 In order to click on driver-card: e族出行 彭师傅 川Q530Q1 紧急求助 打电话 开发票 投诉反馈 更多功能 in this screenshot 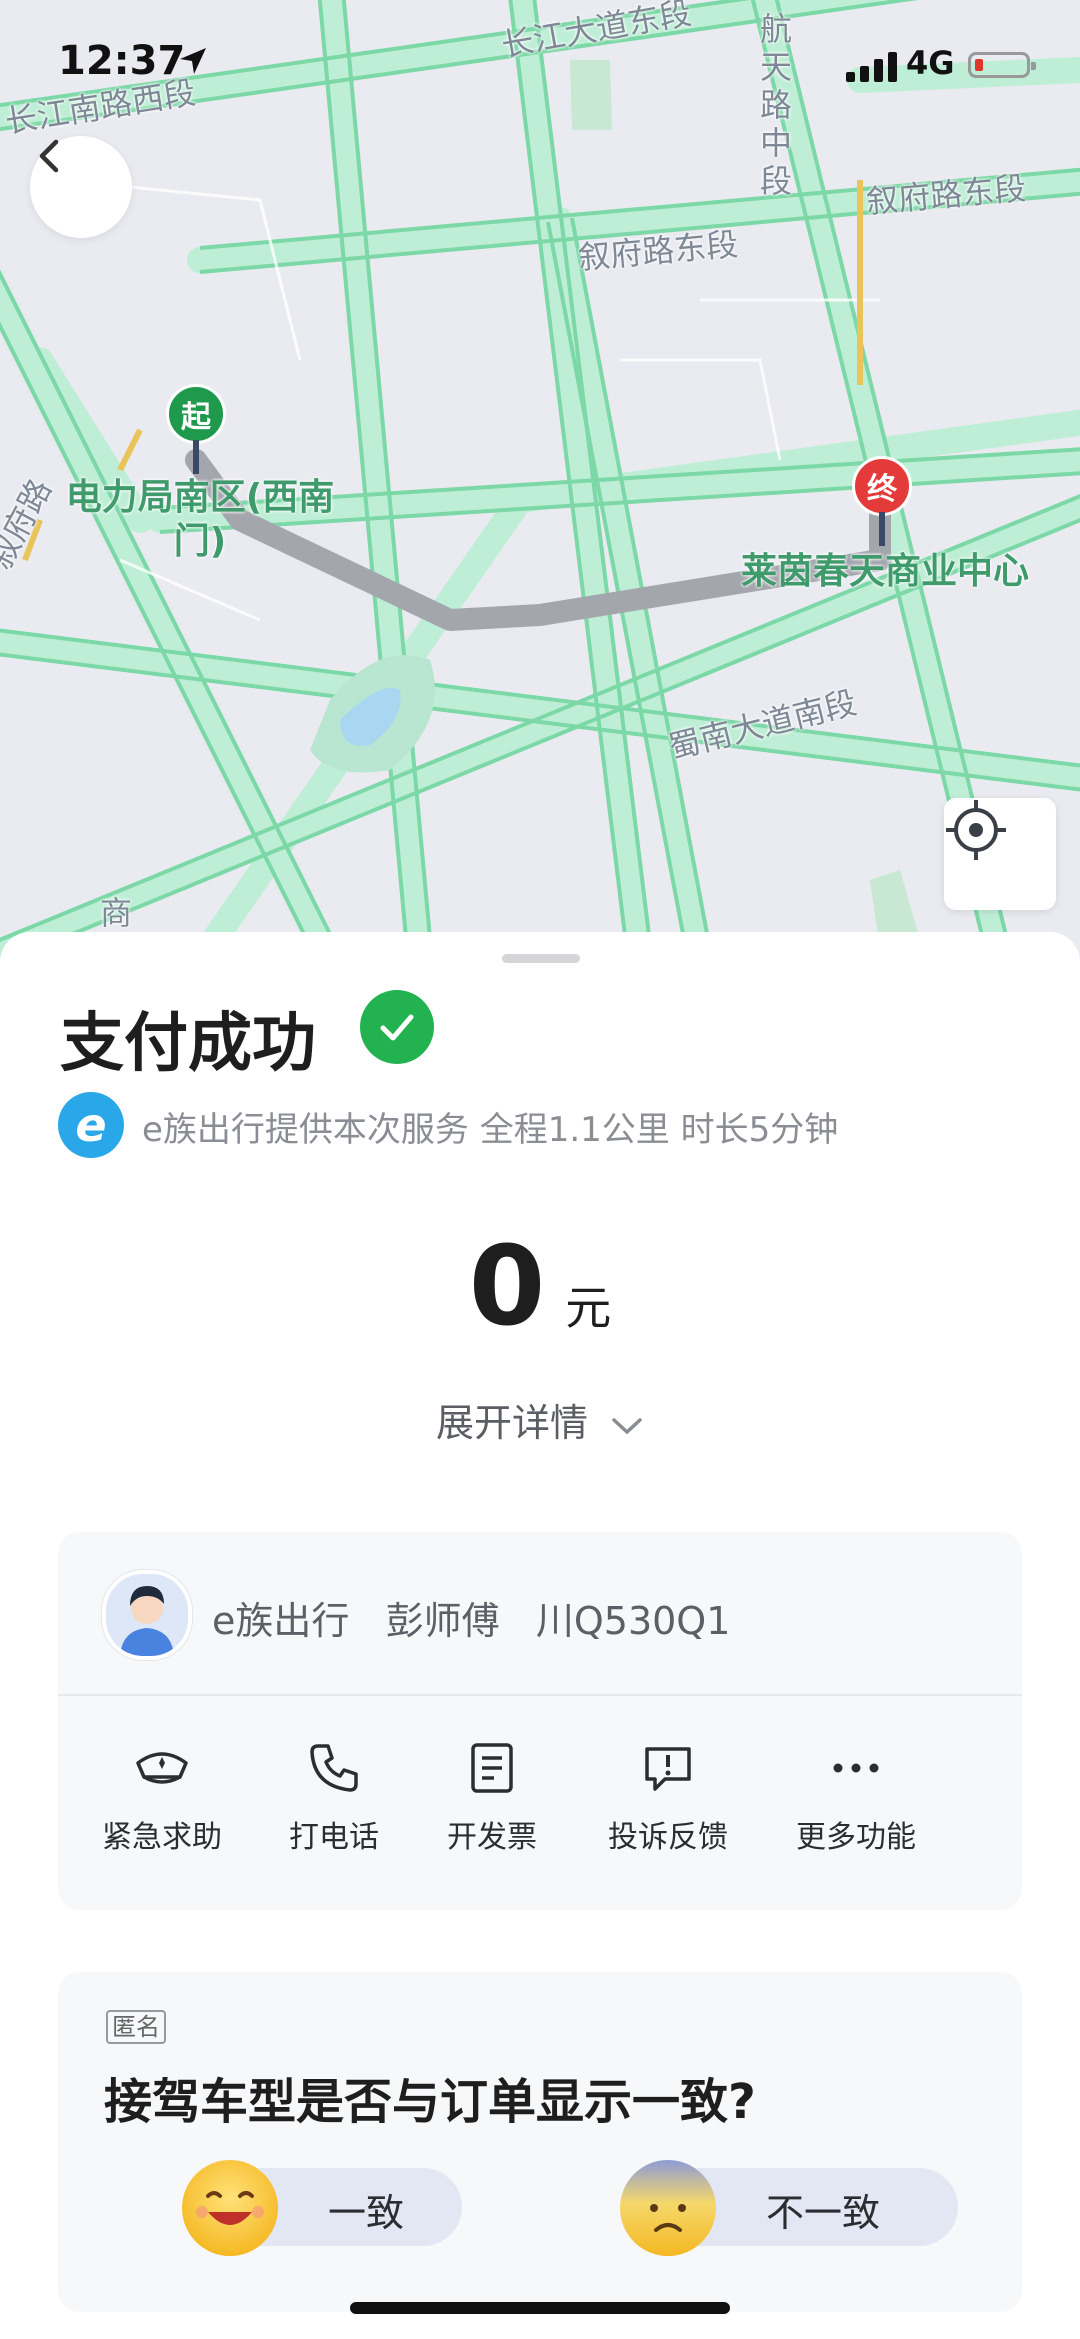, I will do `click(540, 1721)`.